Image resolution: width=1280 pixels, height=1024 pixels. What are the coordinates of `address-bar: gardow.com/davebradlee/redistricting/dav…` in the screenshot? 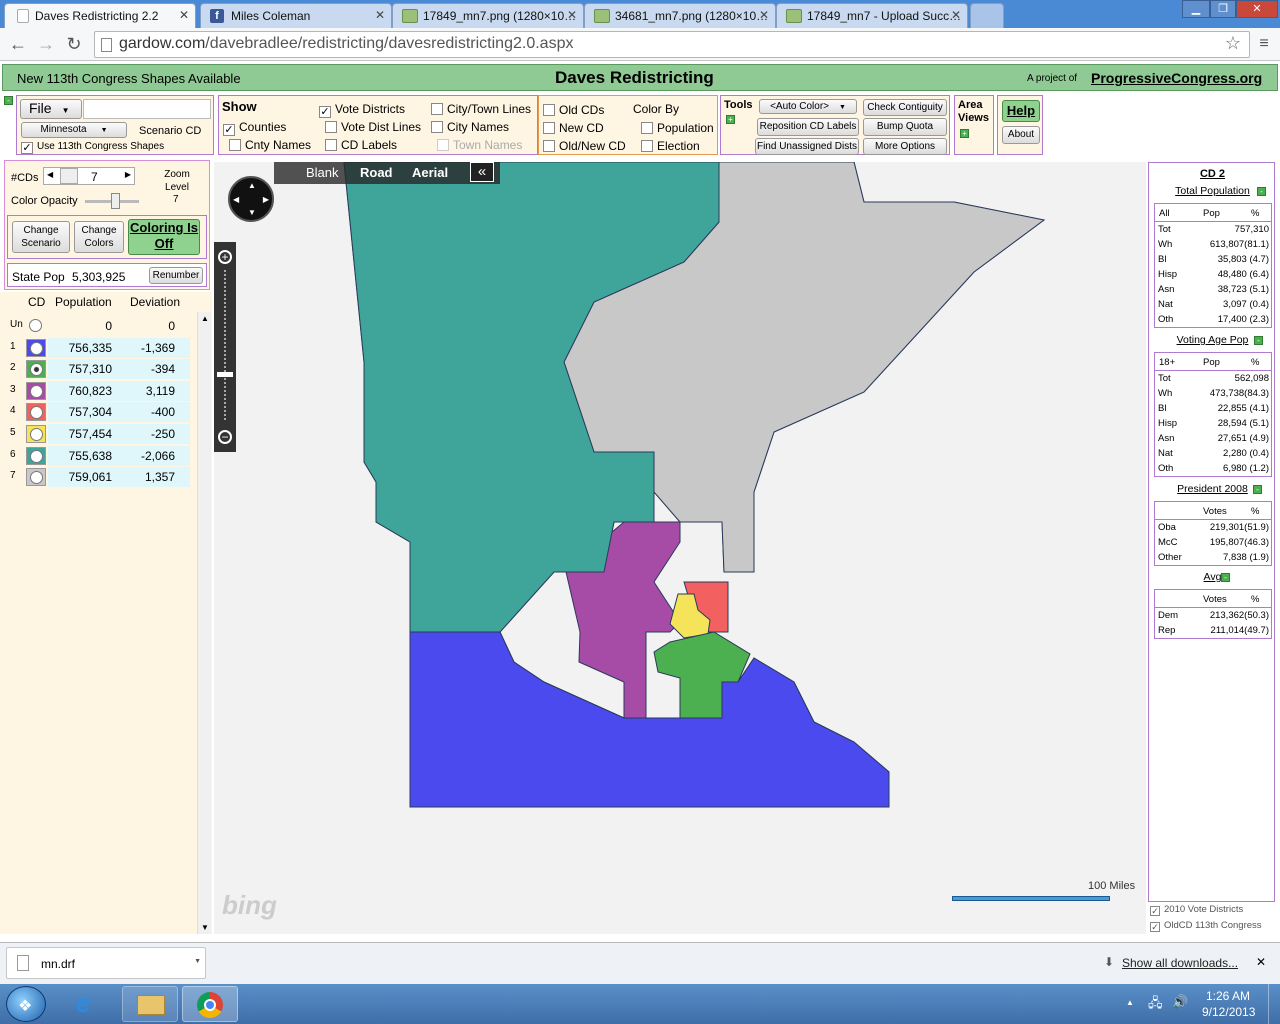 It's located at (672, 44).